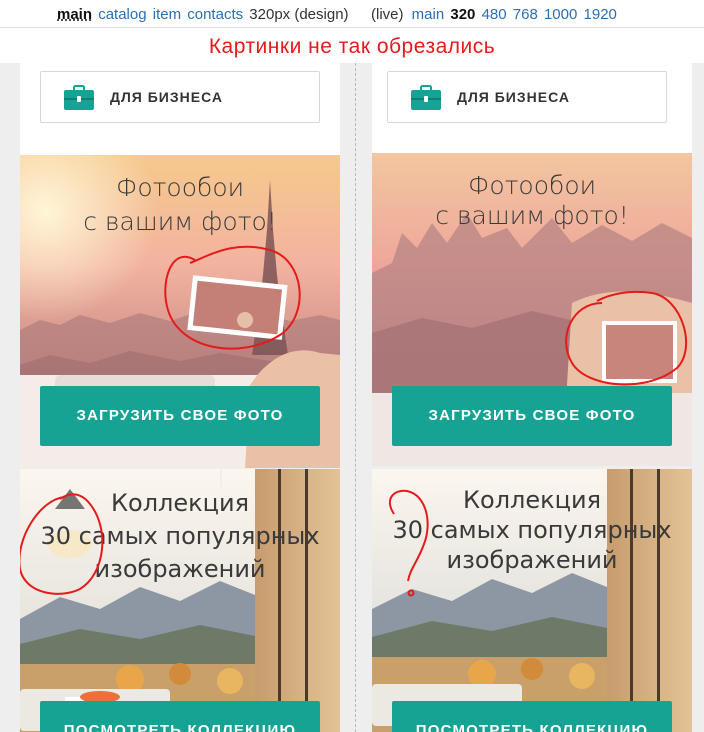  What do you see at coordinates (355, 397) in the screenshot?
I see `column-divider` at bounding box center [355, 397].